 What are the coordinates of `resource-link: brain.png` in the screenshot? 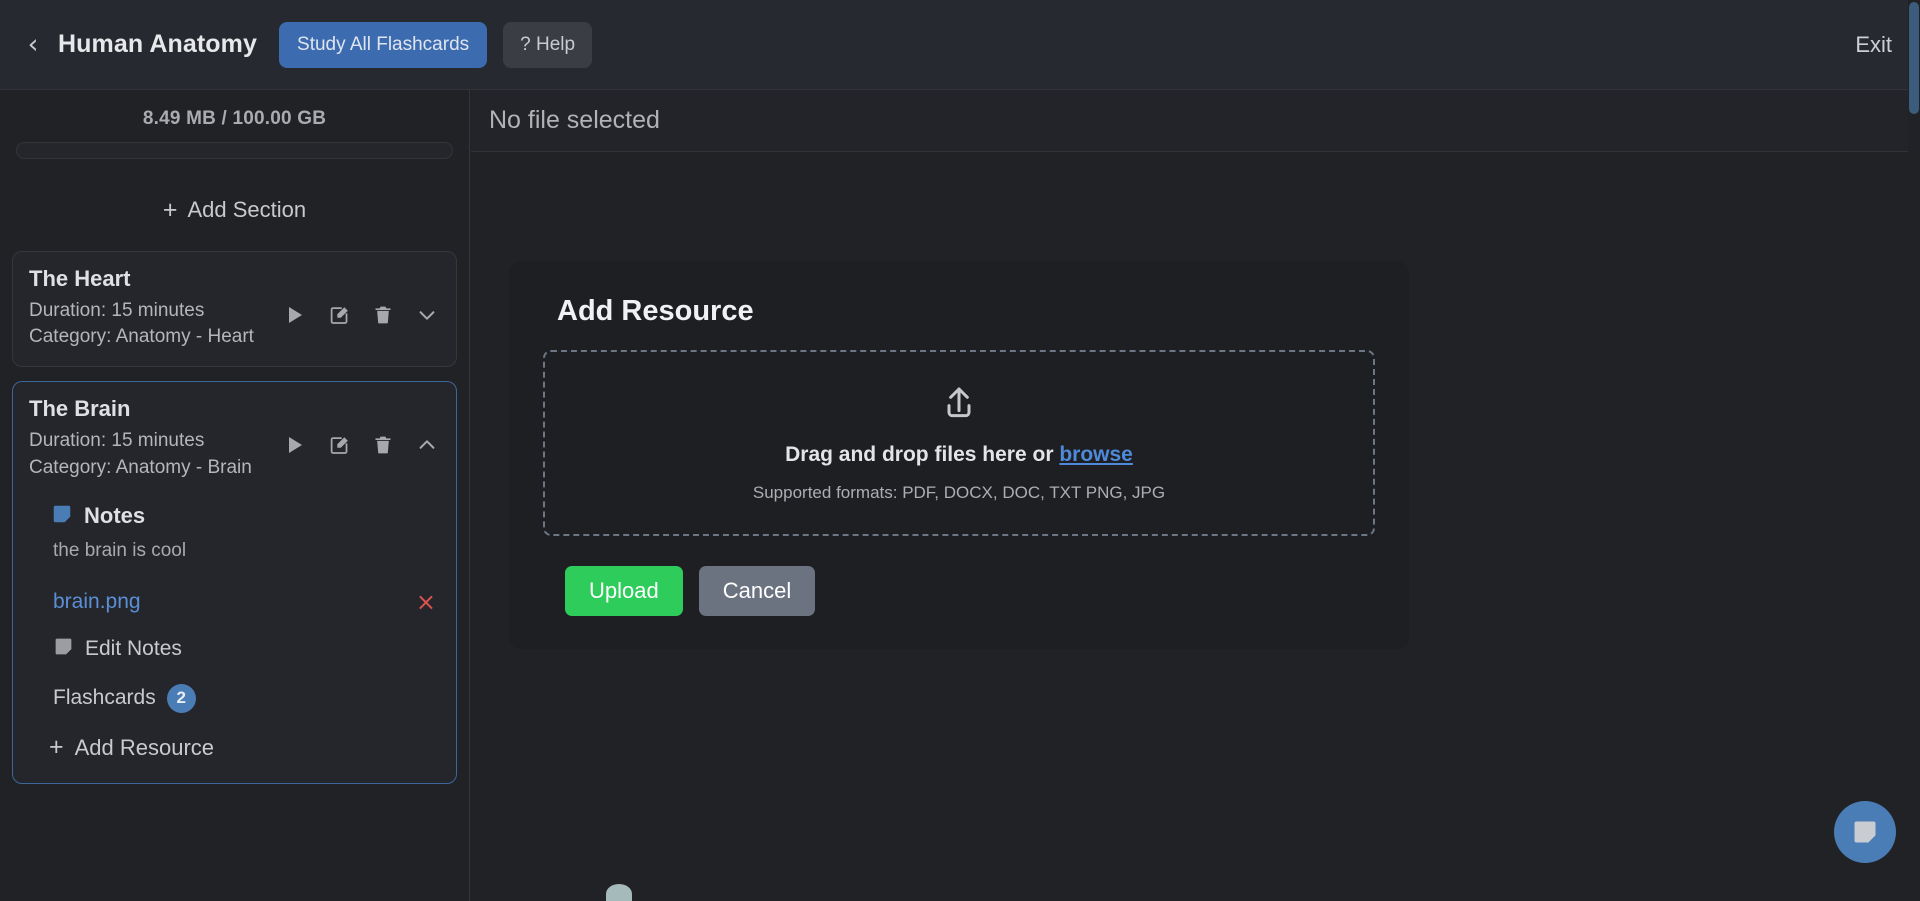 It's located at (97, 602).